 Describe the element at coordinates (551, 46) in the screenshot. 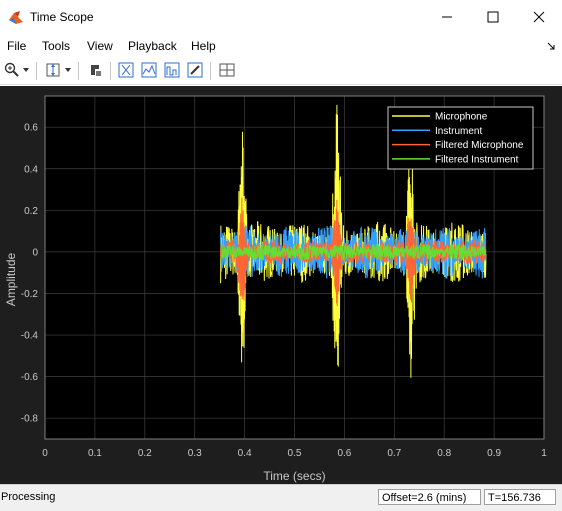

I see `dock-arrow-icon` at that location.